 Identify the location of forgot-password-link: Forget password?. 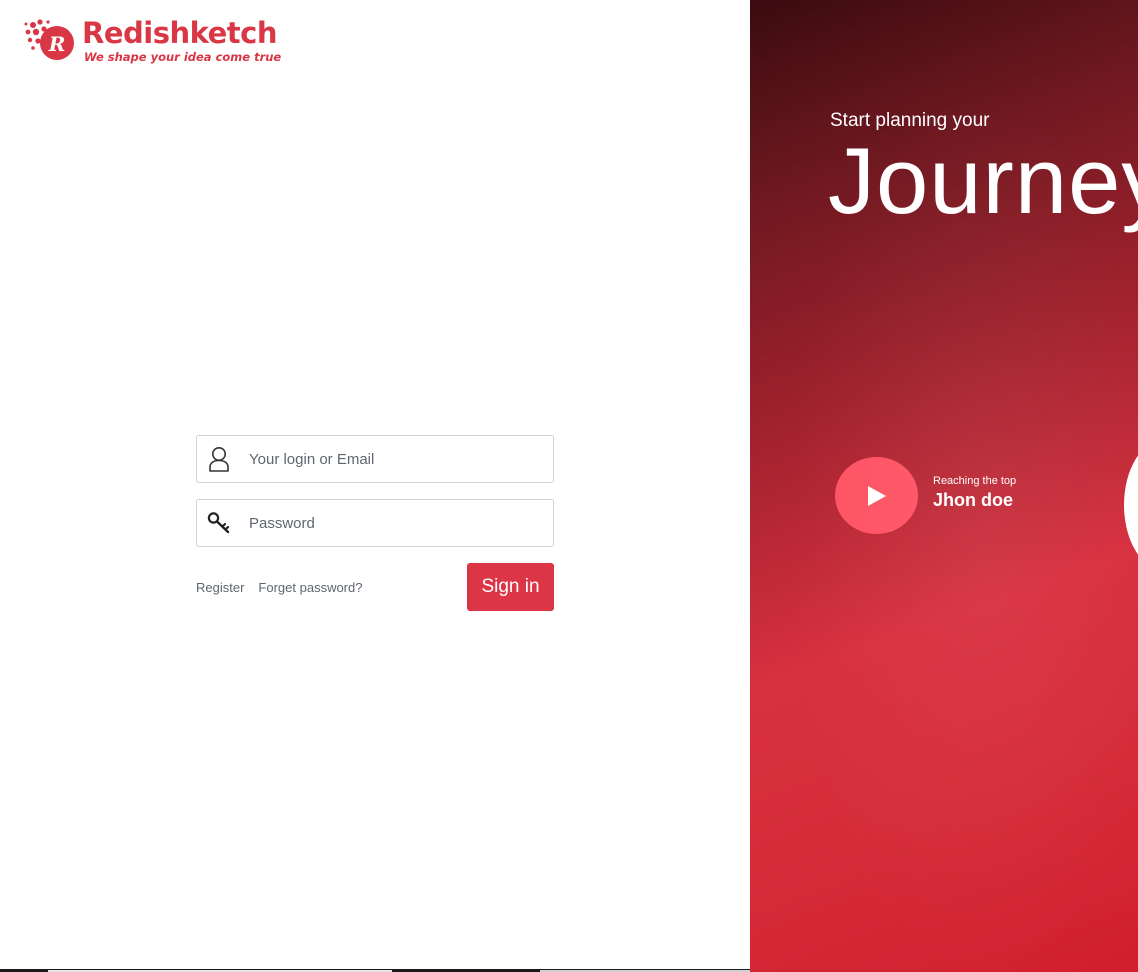
(310, 587).